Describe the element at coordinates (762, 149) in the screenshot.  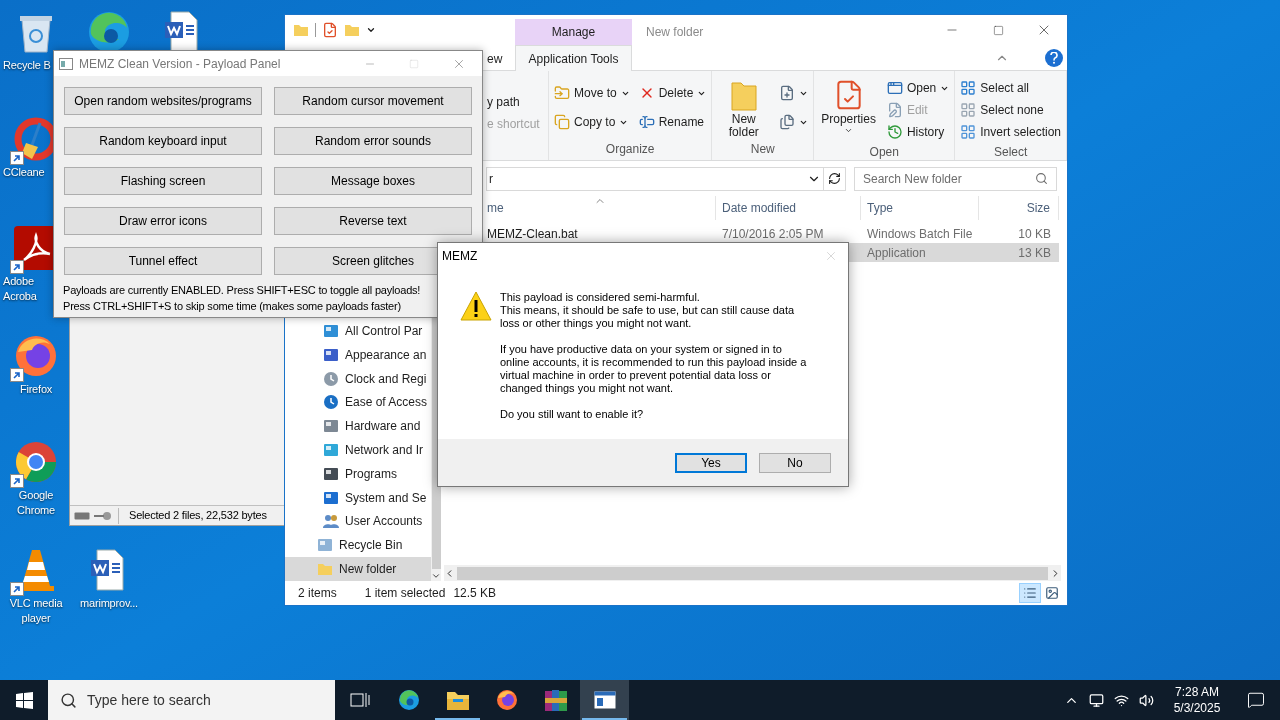
I see `ribbon-group-label: New` at that location.